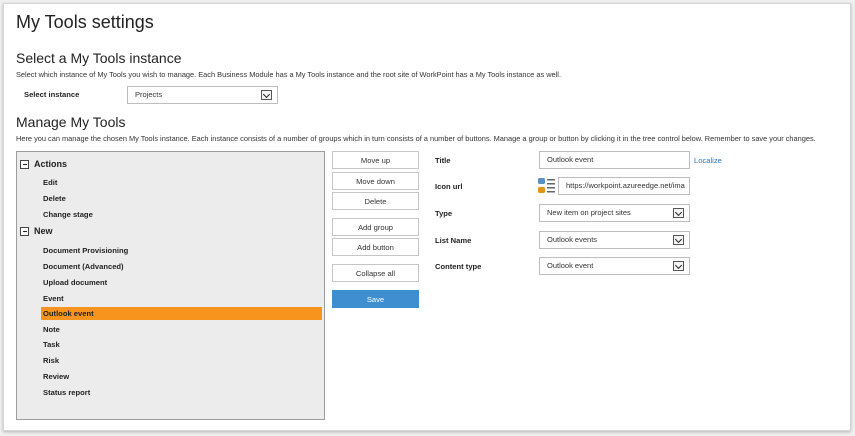 This screenshot has height=436, width=855. I want to click on save-button: Save, so click(375, 299).